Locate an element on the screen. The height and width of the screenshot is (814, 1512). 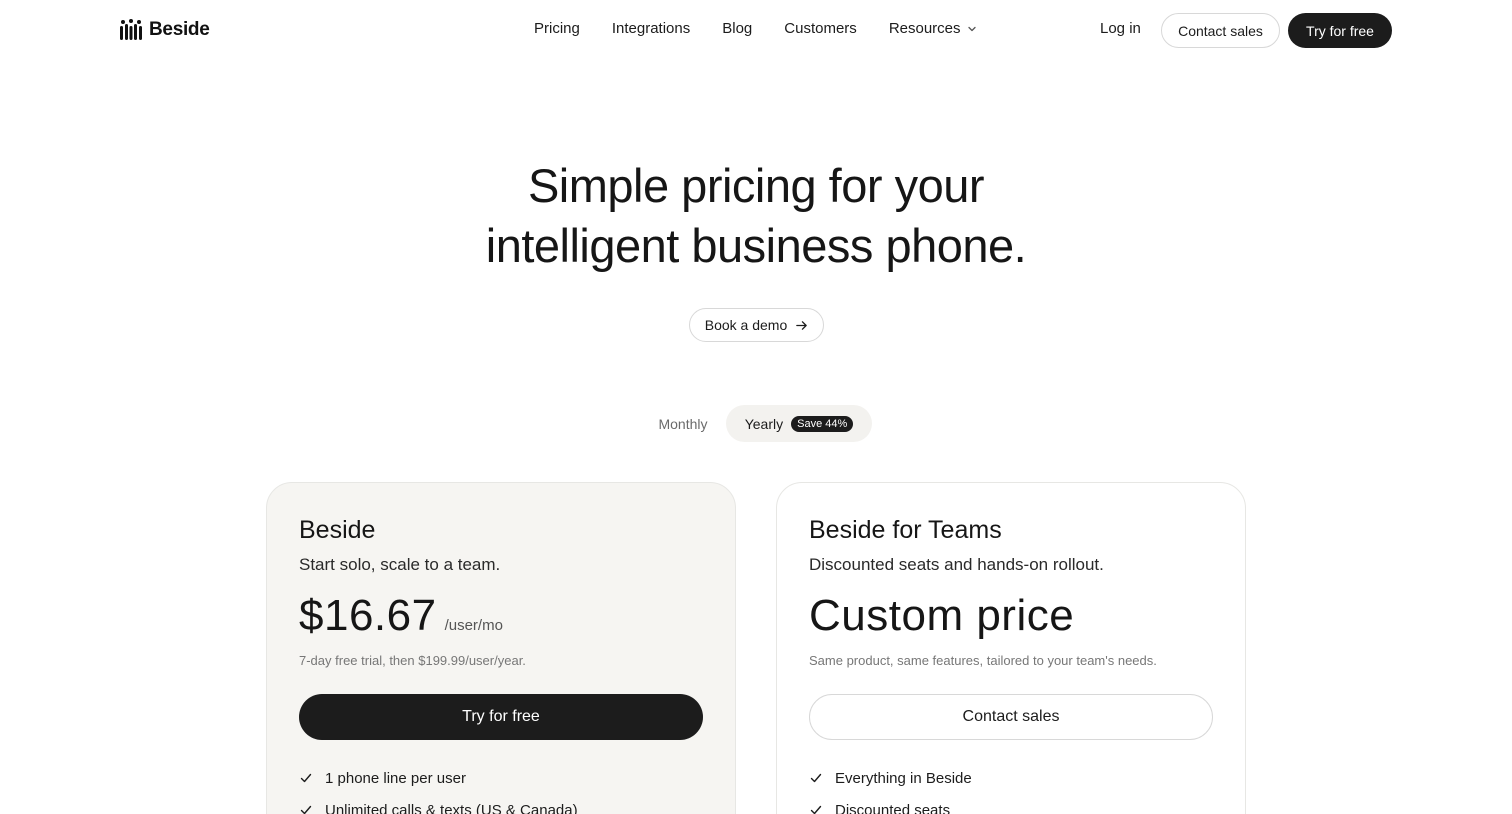
feature-label: Everything in Beside is located at coordinates (903, 778).